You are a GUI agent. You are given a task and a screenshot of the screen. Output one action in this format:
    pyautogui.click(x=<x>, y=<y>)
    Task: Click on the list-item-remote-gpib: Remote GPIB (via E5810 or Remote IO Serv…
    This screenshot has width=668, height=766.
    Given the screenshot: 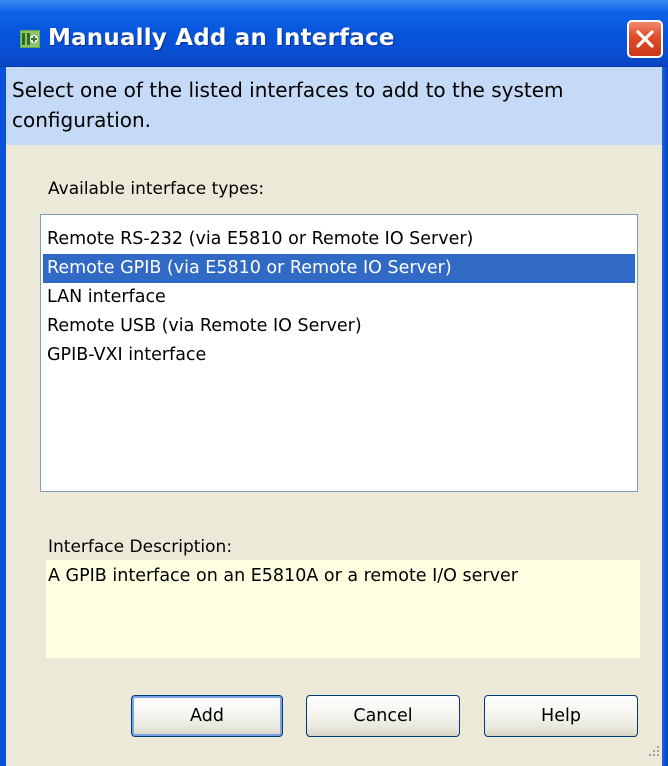 What is the action you would take?
    pyautogui.click(x=339, y=268)
    